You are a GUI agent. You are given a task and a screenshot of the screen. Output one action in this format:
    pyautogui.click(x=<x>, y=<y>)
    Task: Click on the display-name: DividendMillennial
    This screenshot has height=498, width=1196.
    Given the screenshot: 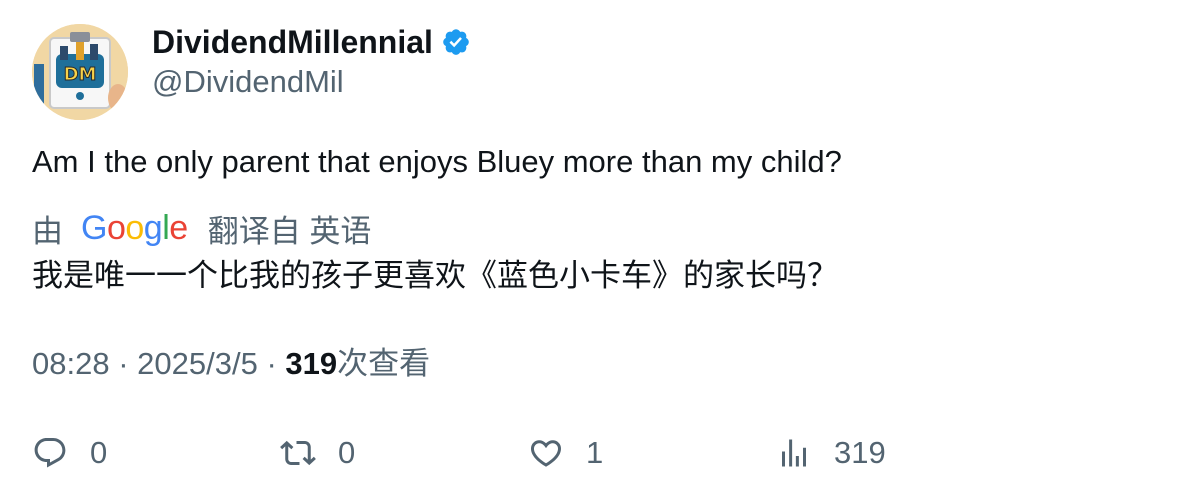 What is the action you would take?
    pyautogui.click(x=311, y=42)
    